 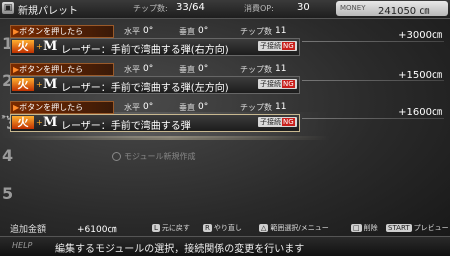 I want to click on chip-count-label: チップ数:, so click(x=150, y=8).